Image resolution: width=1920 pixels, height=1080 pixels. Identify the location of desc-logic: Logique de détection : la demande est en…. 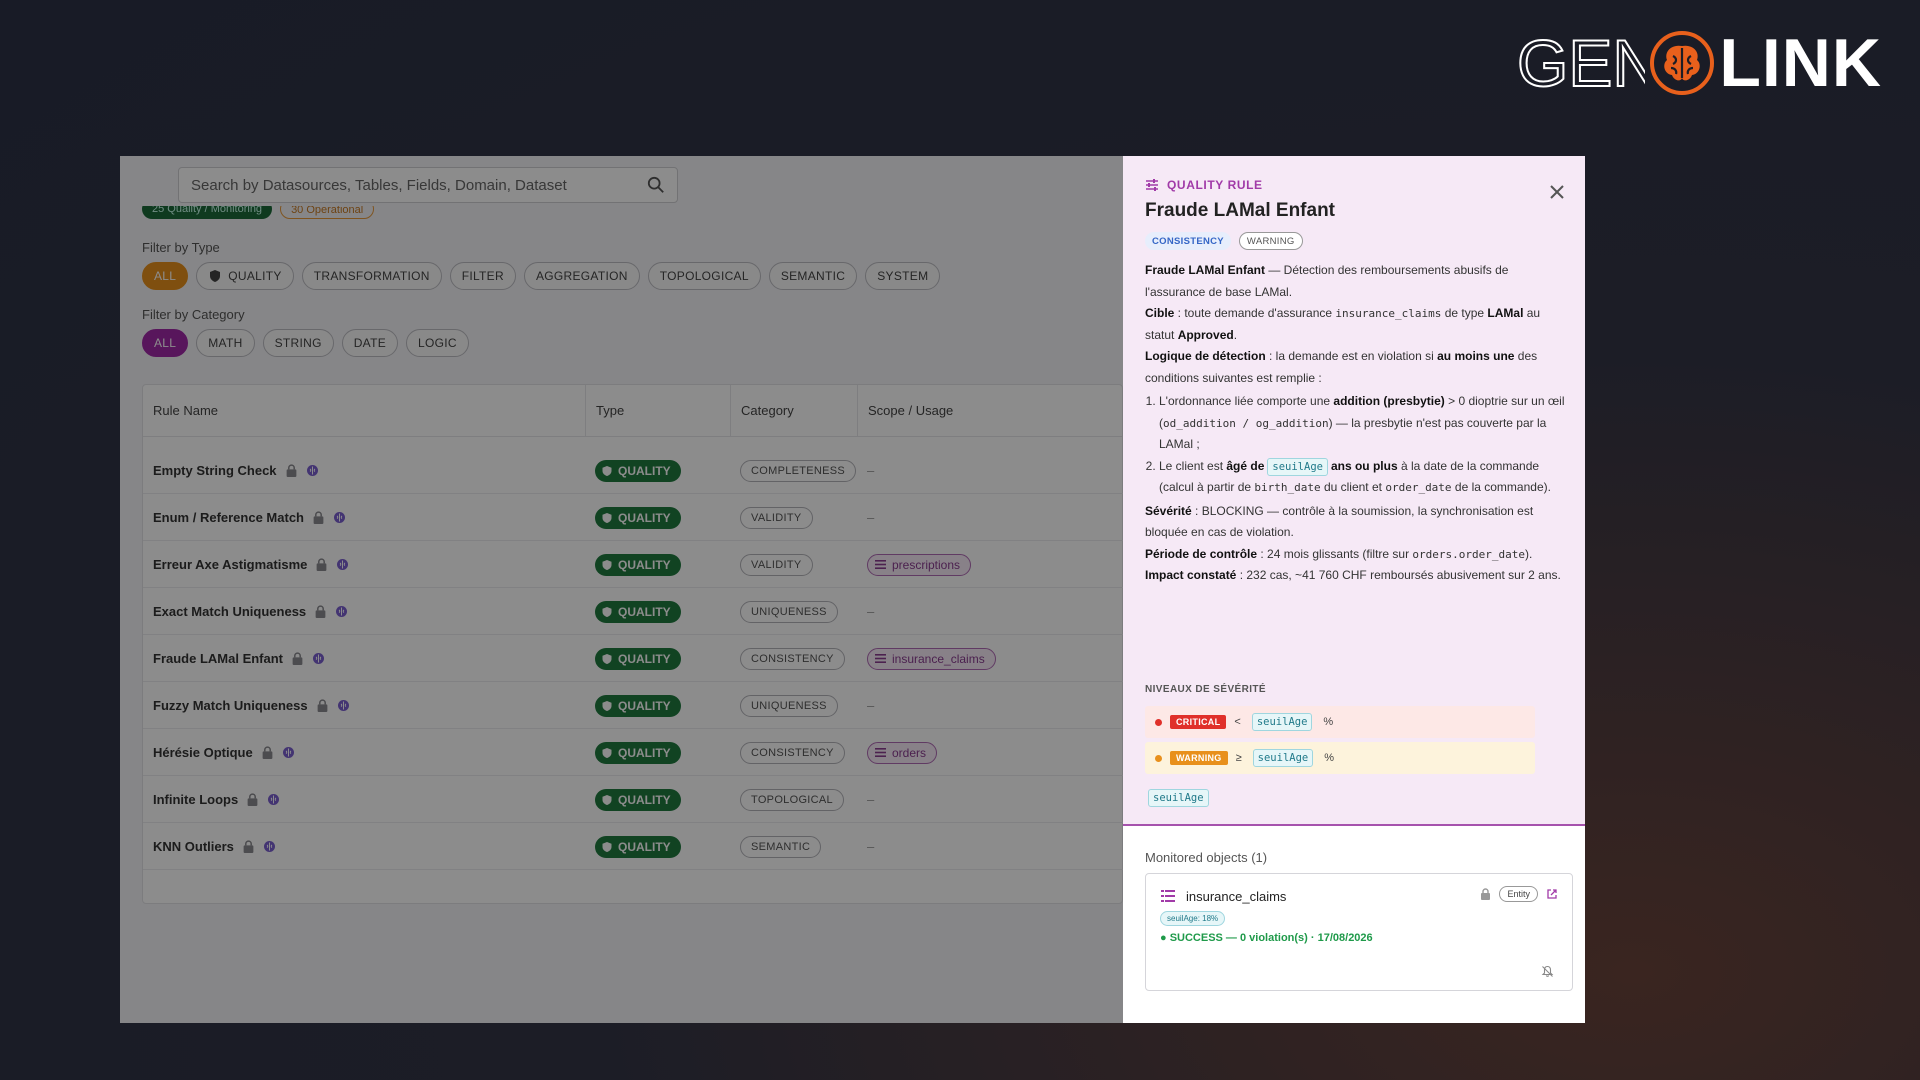
(1341, 367).